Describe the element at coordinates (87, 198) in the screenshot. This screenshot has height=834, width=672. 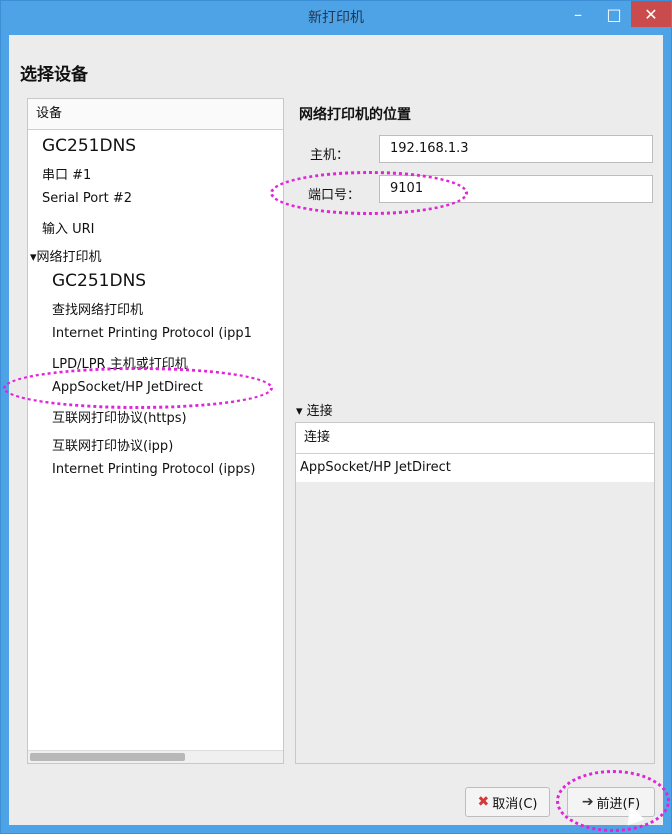
I see `list-item-serial-port-2: Serial Port #2` at that location.